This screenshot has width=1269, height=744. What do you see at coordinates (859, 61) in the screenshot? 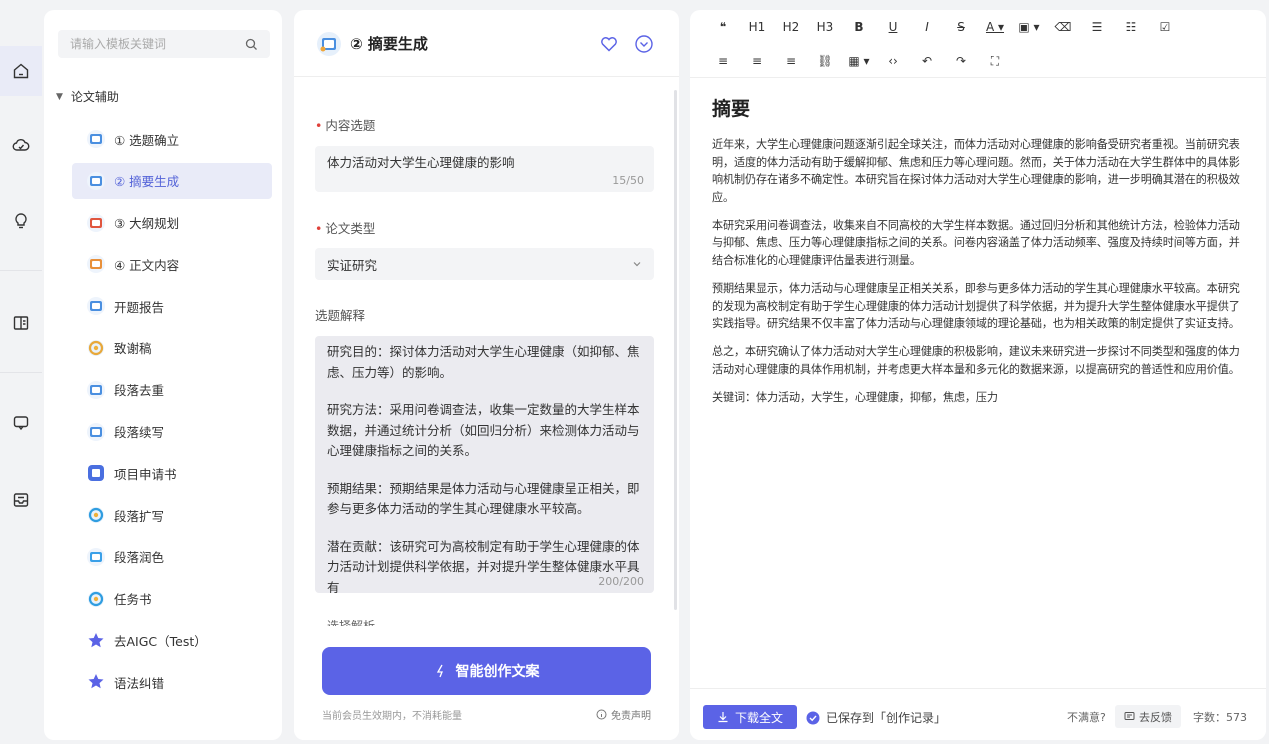
I see `table-icon: ▦ ▾` at bounding box center [859, 61].